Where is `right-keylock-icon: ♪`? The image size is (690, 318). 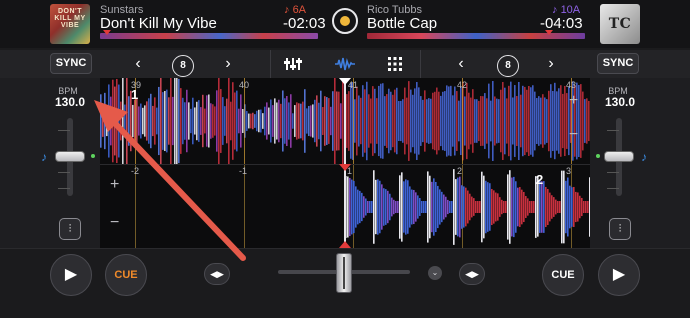
right-keylock-icon: ♪ is located at coordinates (644, 157).